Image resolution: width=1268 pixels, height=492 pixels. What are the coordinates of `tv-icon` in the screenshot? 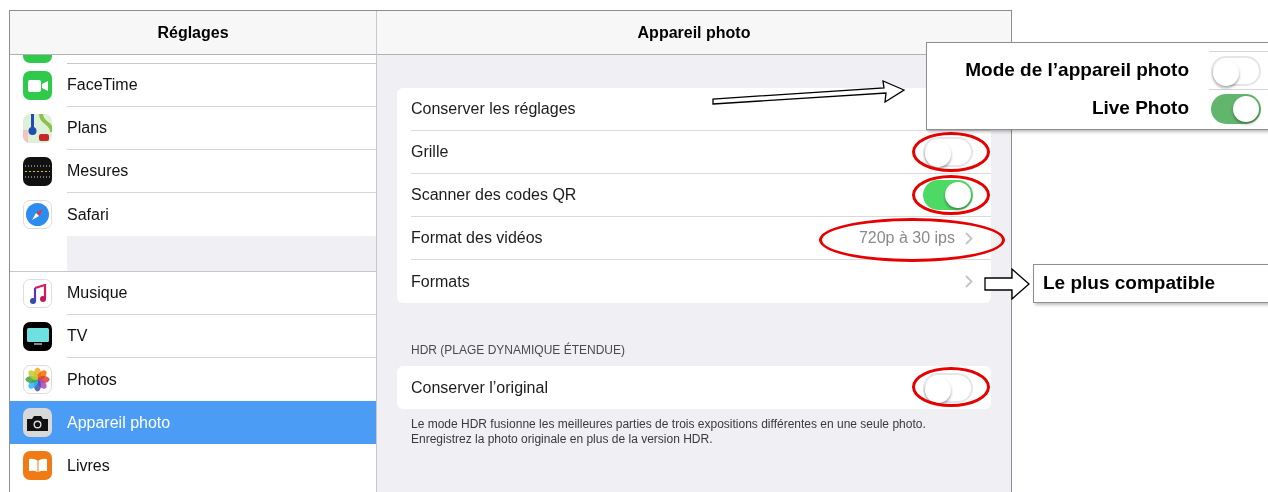 It's located at (37, 336).